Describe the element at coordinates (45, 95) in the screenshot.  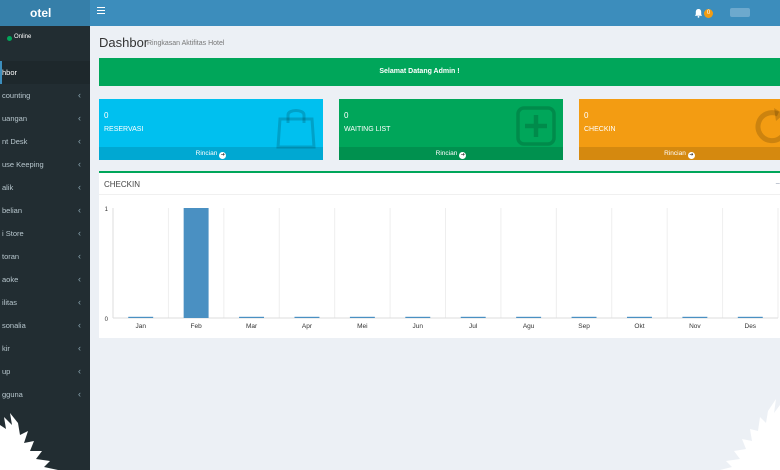
I see `sidebar-item-accounting: counting ‹` at that location.